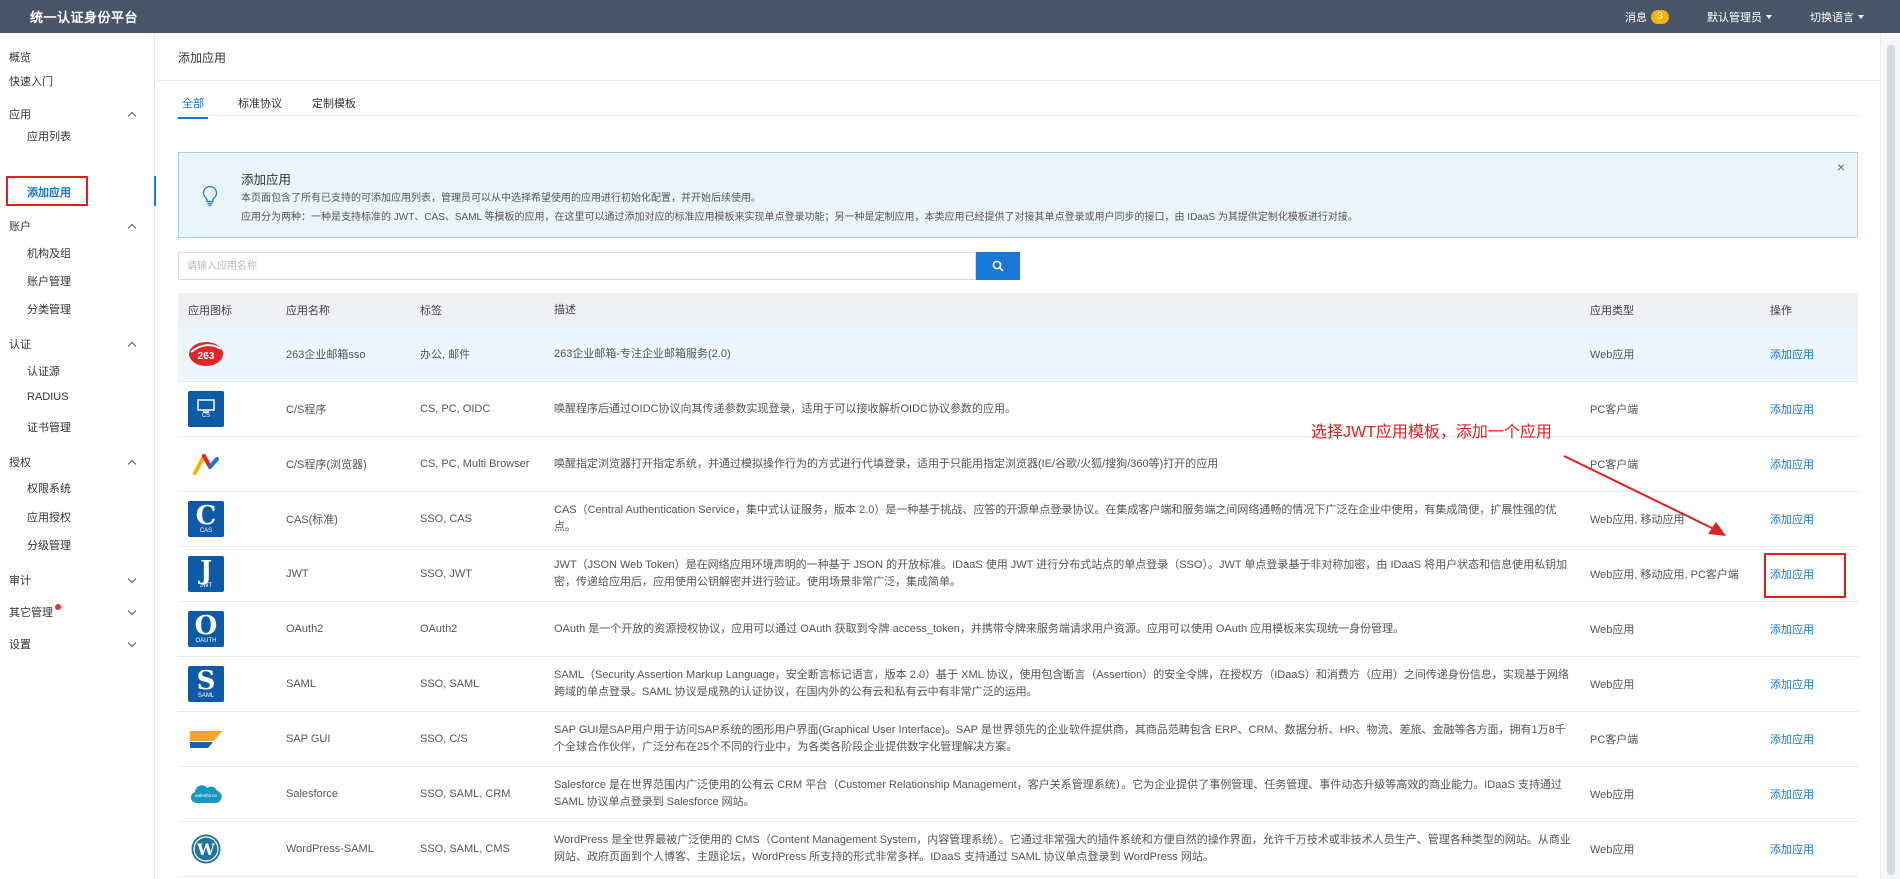 The width and height of the screenshot is (1900, 879). What do you see at coordinates (206, 794) in the screenshot?
I see `salesforce-cloud-icon: salesforce` at bounding box center [206, 794].